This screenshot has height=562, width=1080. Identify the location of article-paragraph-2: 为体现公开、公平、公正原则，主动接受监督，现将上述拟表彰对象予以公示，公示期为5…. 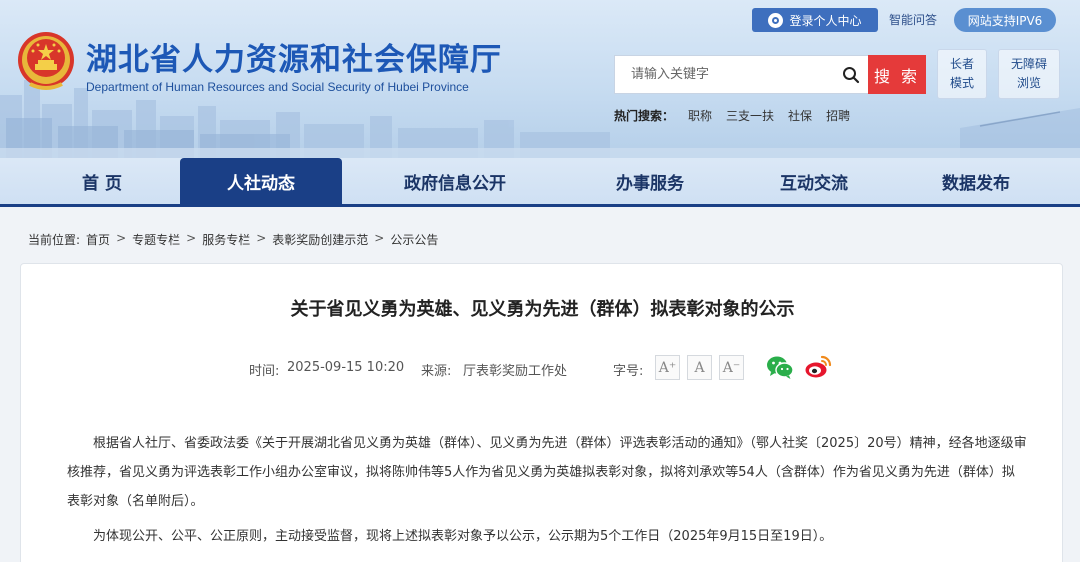
(463, 536).